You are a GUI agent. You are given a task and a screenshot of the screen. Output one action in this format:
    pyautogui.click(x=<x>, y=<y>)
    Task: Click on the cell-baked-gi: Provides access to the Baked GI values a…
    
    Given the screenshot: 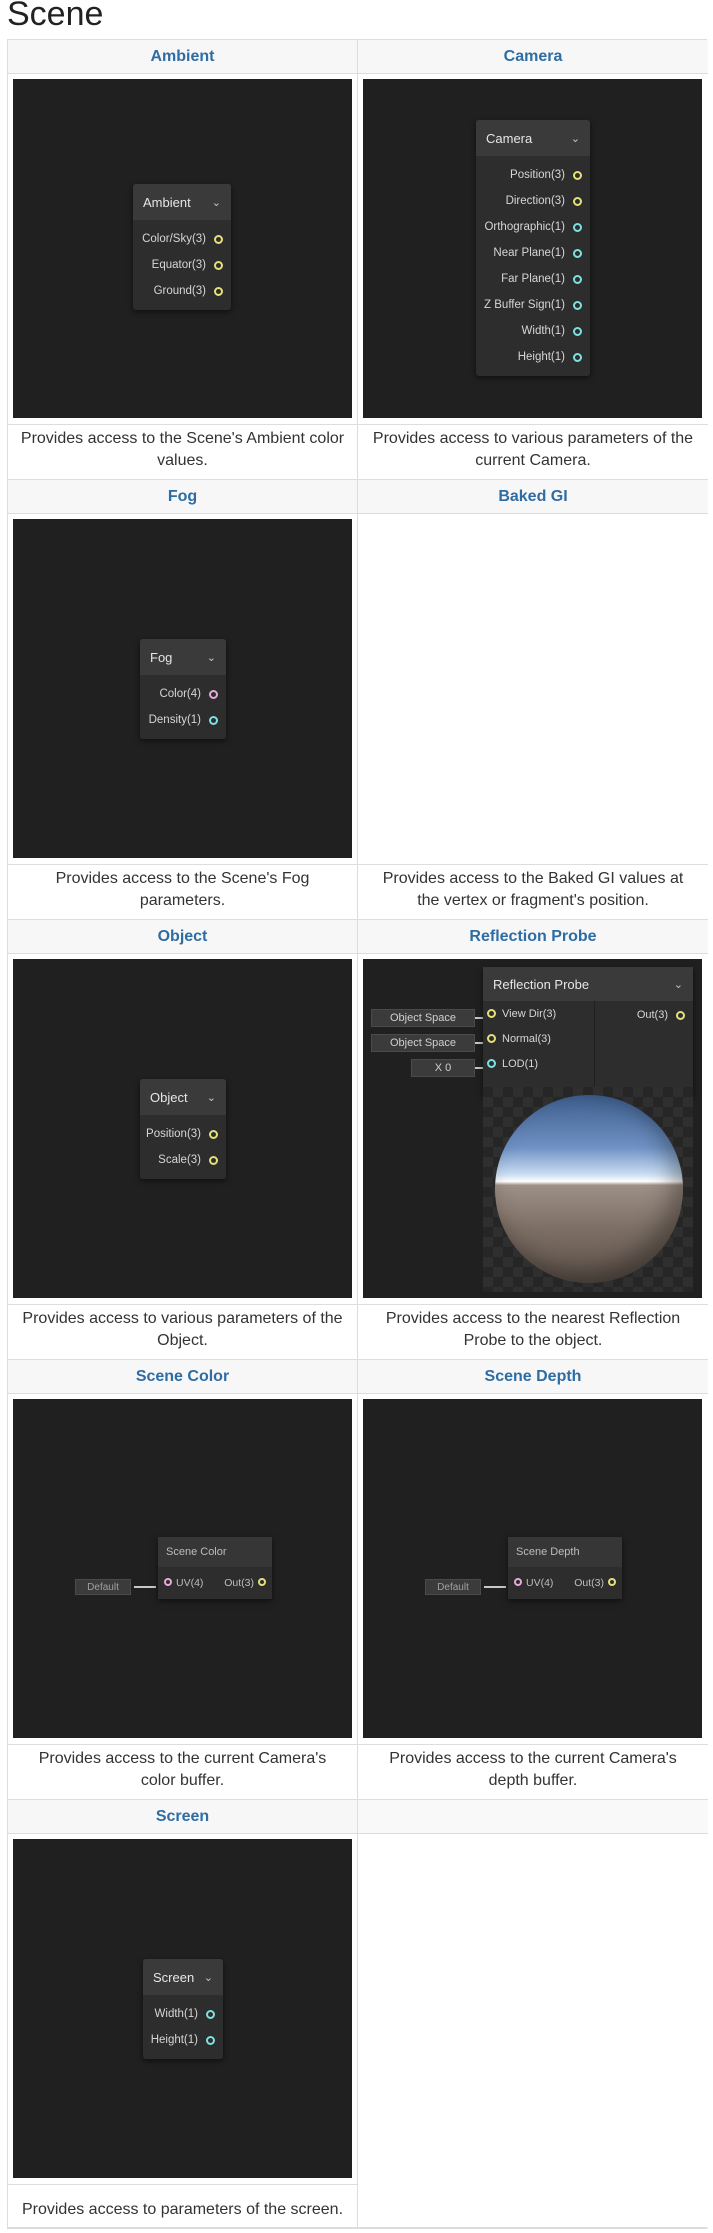 What is the action you would take?
    pyautogui.click(x=533, y=717)
    